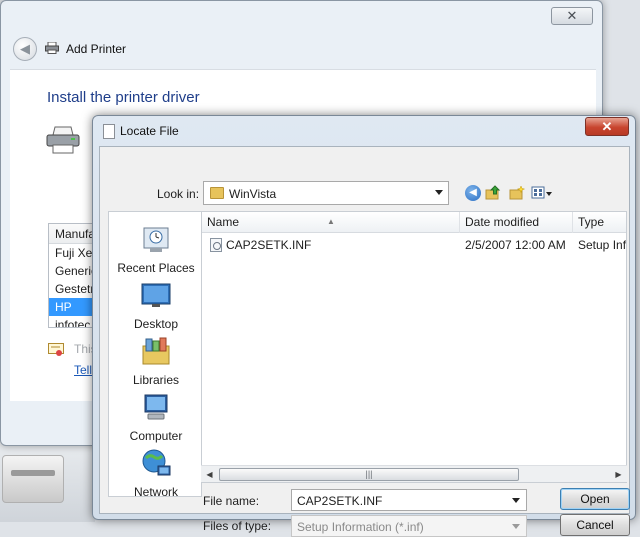 The image size is (640, 537). I want to click on column-header-type: Type, so click(599, 222).